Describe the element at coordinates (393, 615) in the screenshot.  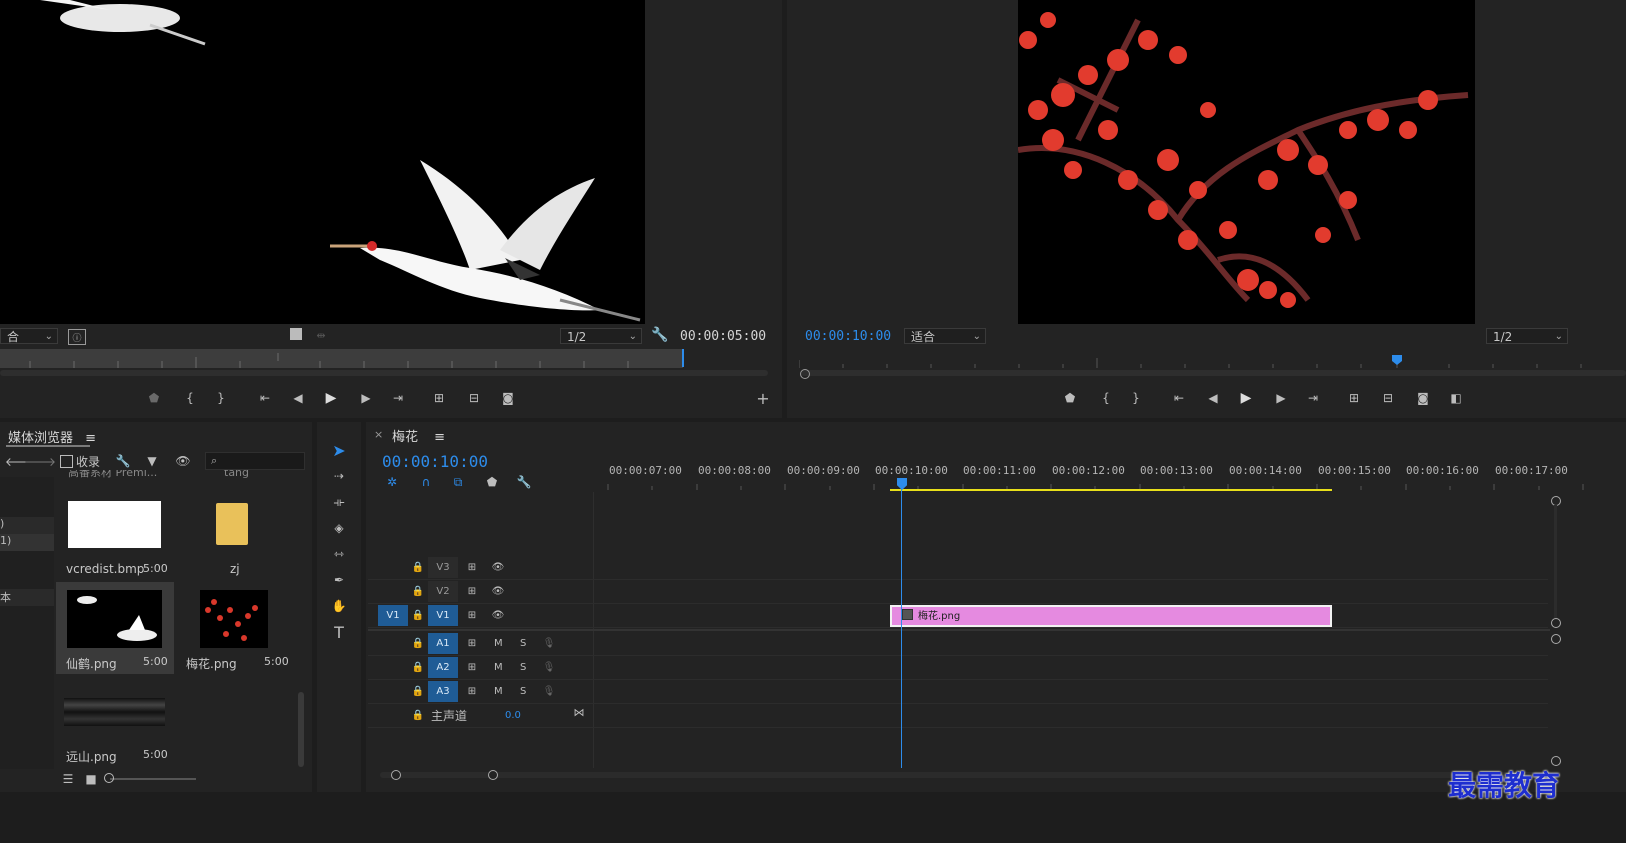
I see `source-patch-v1: V1` at that location.